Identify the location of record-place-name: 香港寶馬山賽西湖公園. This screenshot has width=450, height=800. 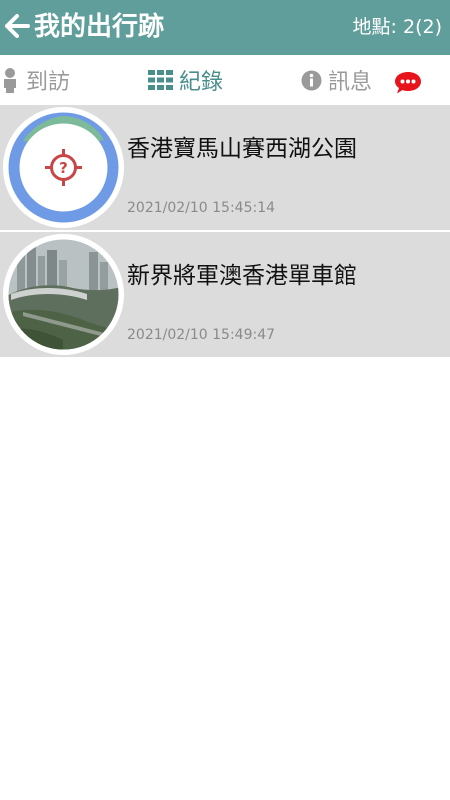
(242, 149).